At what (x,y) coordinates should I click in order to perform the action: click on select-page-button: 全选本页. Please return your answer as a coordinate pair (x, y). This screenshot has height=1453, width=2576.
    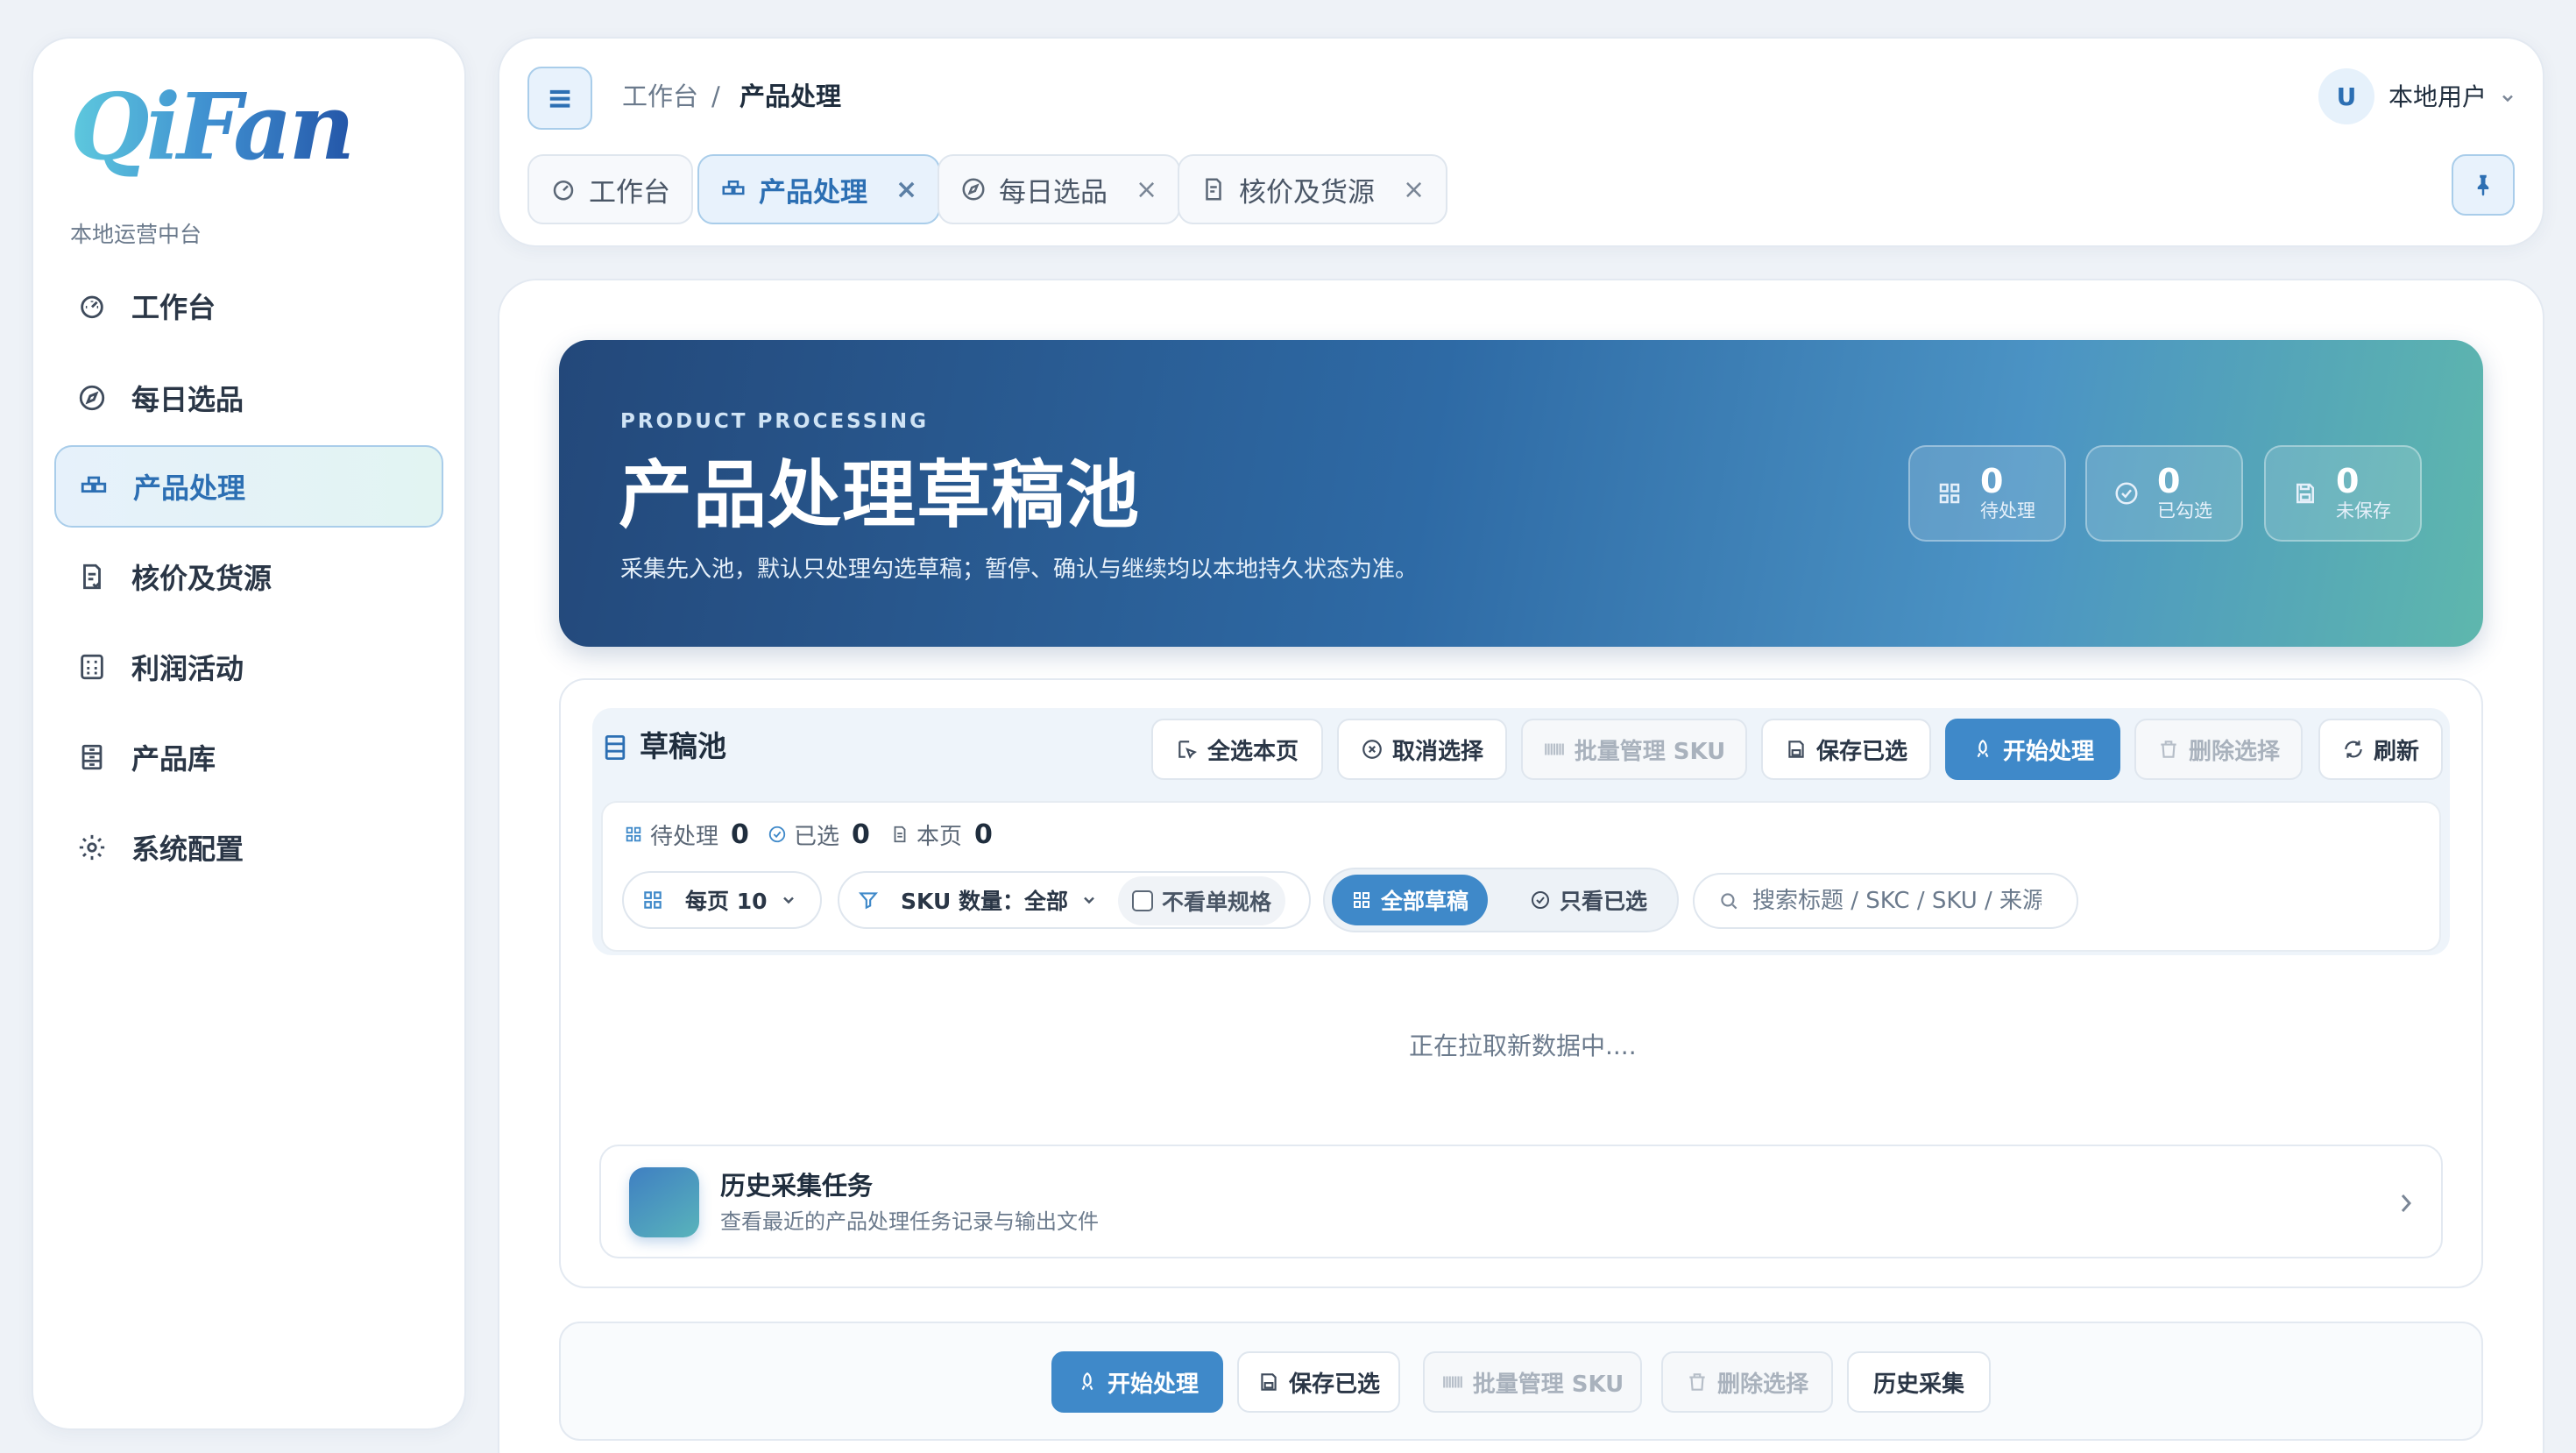
    Looking at the image, I should click on (1237, 749).